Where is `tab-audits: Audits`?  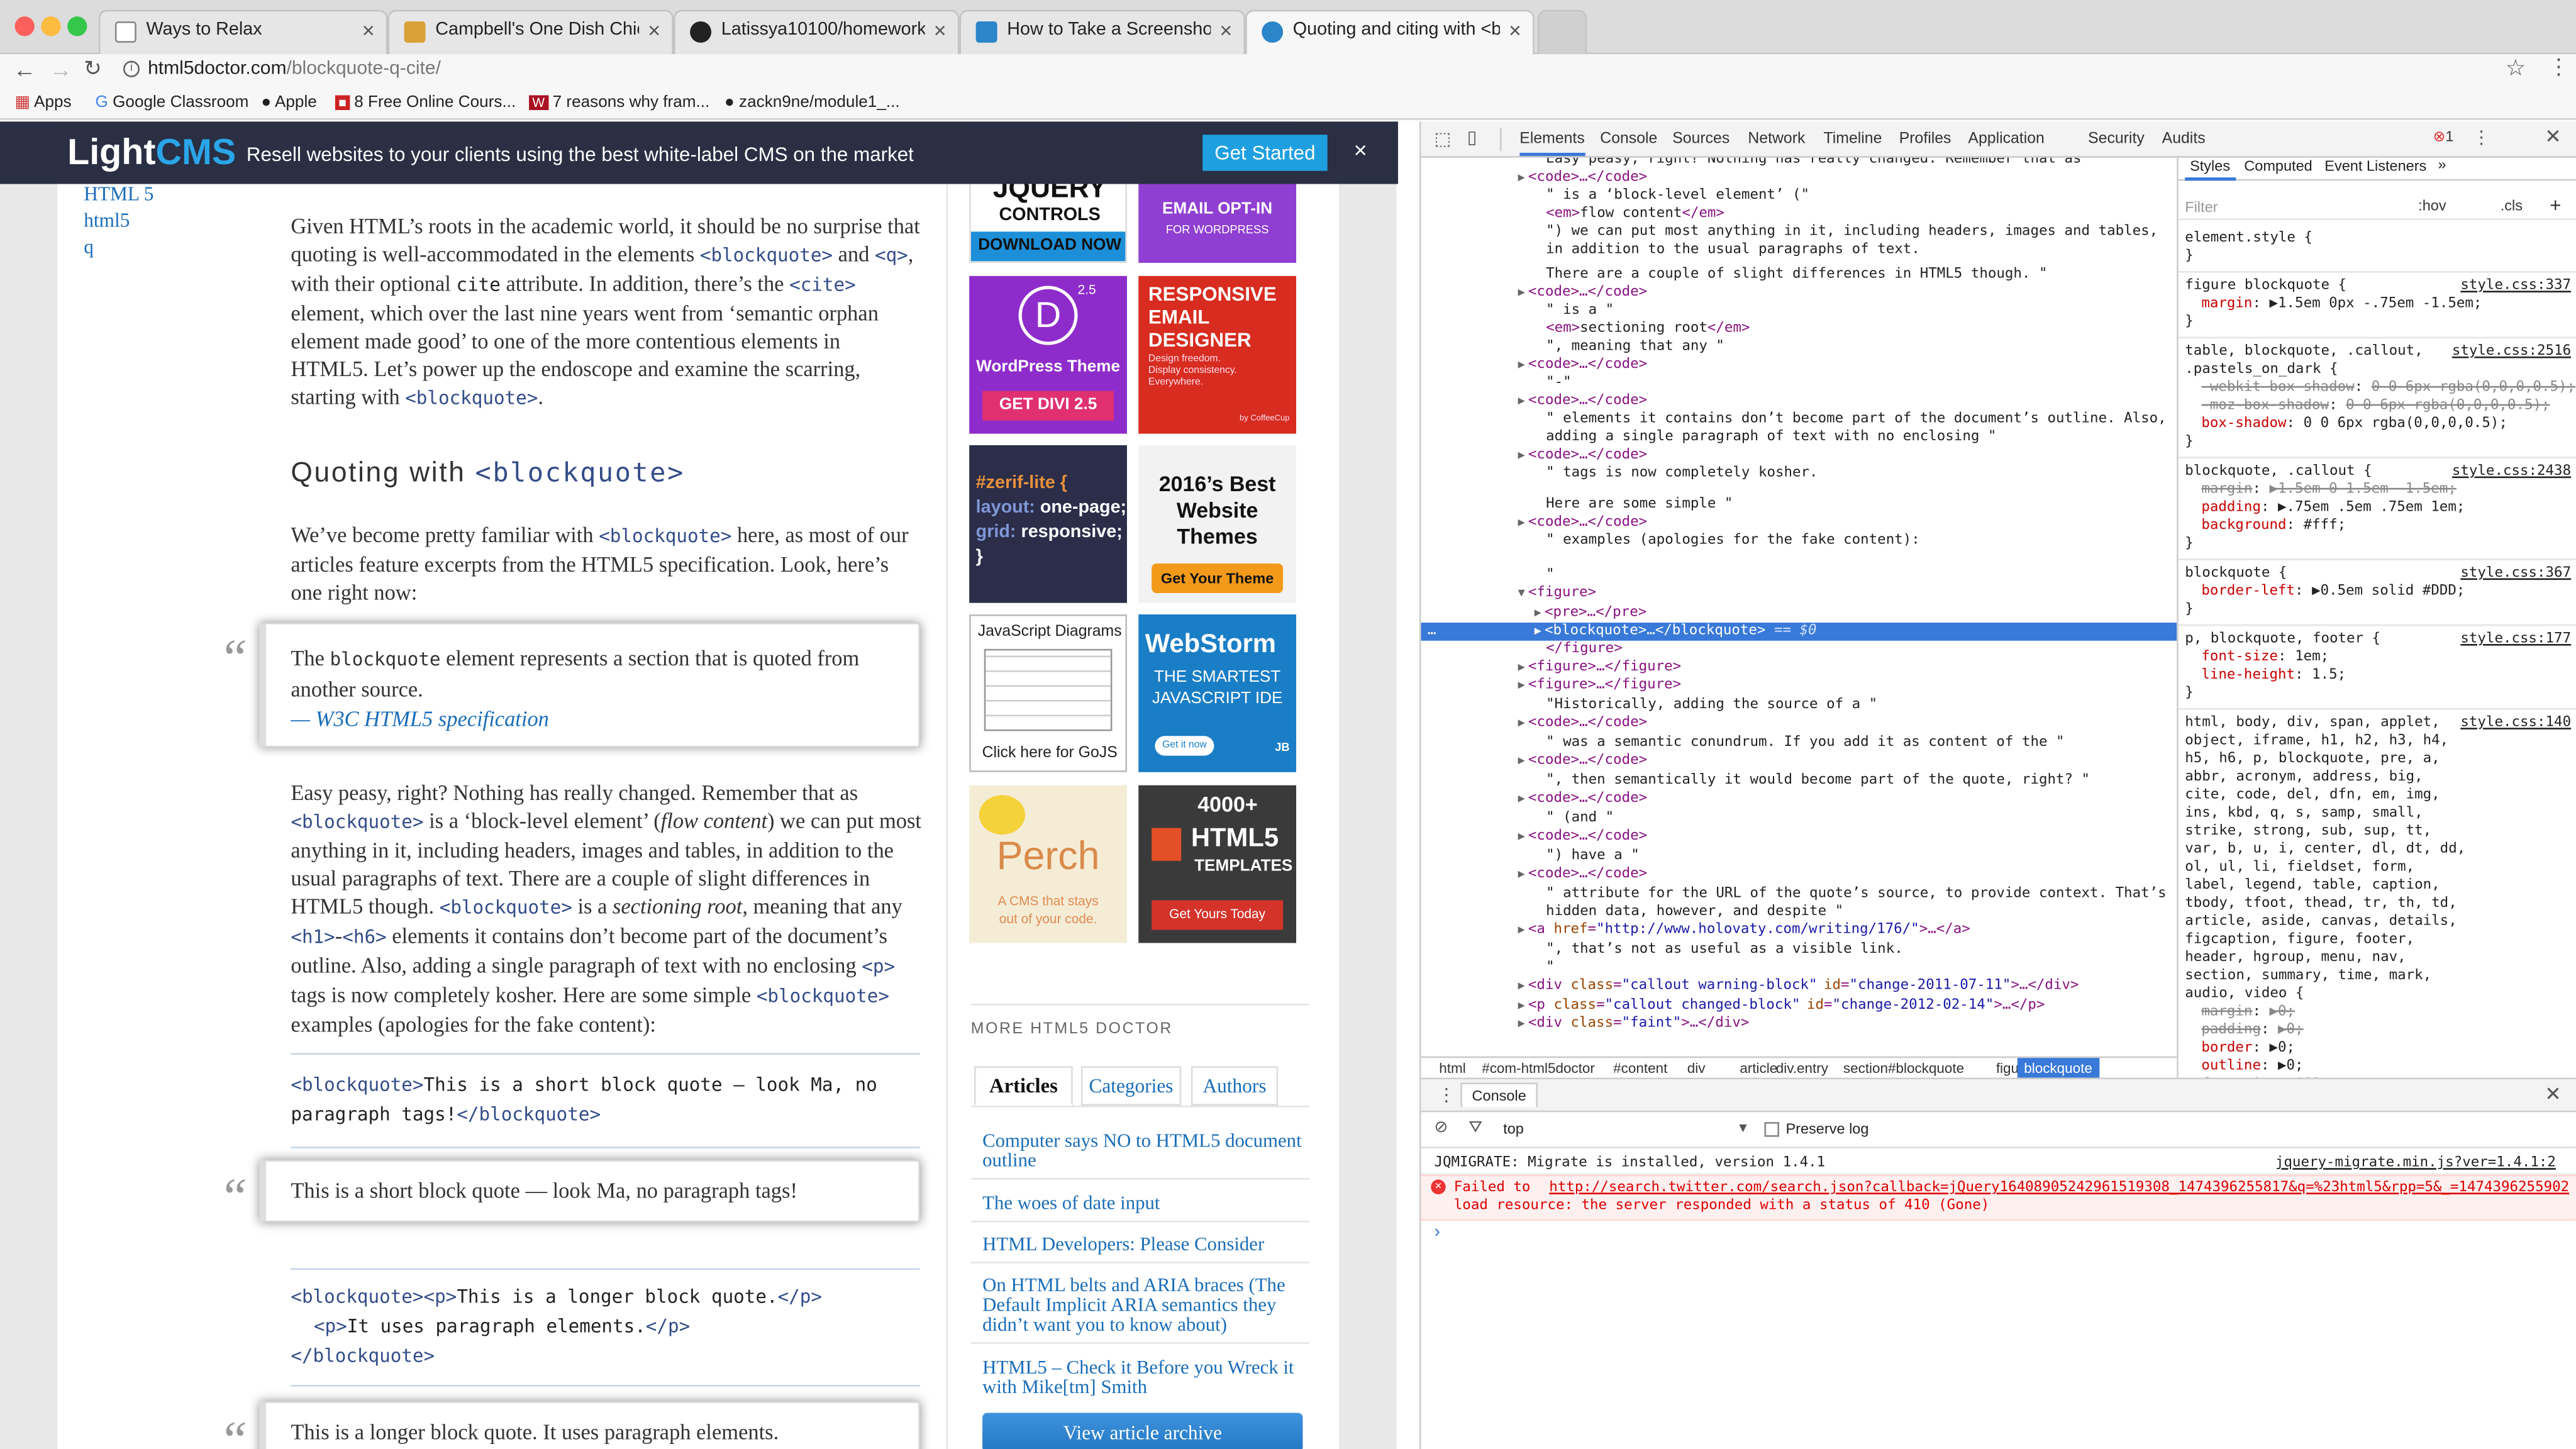
tab-audits: Audits is located at coordinates (2184, 139).